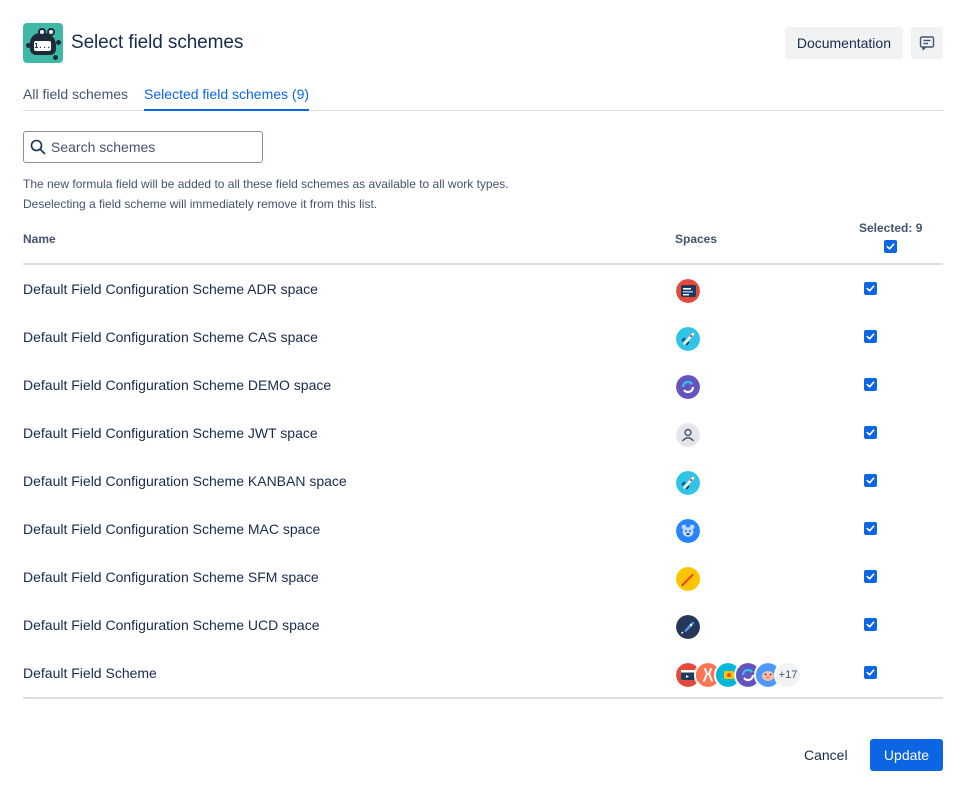 This screenshot has height=795, width=966. I want to click on space-avatar-adr-icon, so click(688, 291).